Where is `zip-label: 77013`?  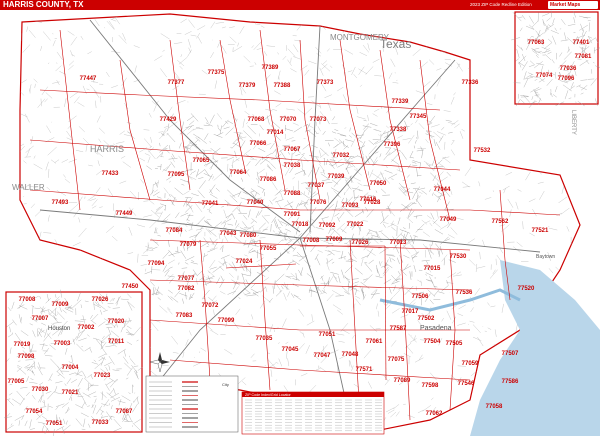 zip-label: 77013 is located at coordinates (398, 243).